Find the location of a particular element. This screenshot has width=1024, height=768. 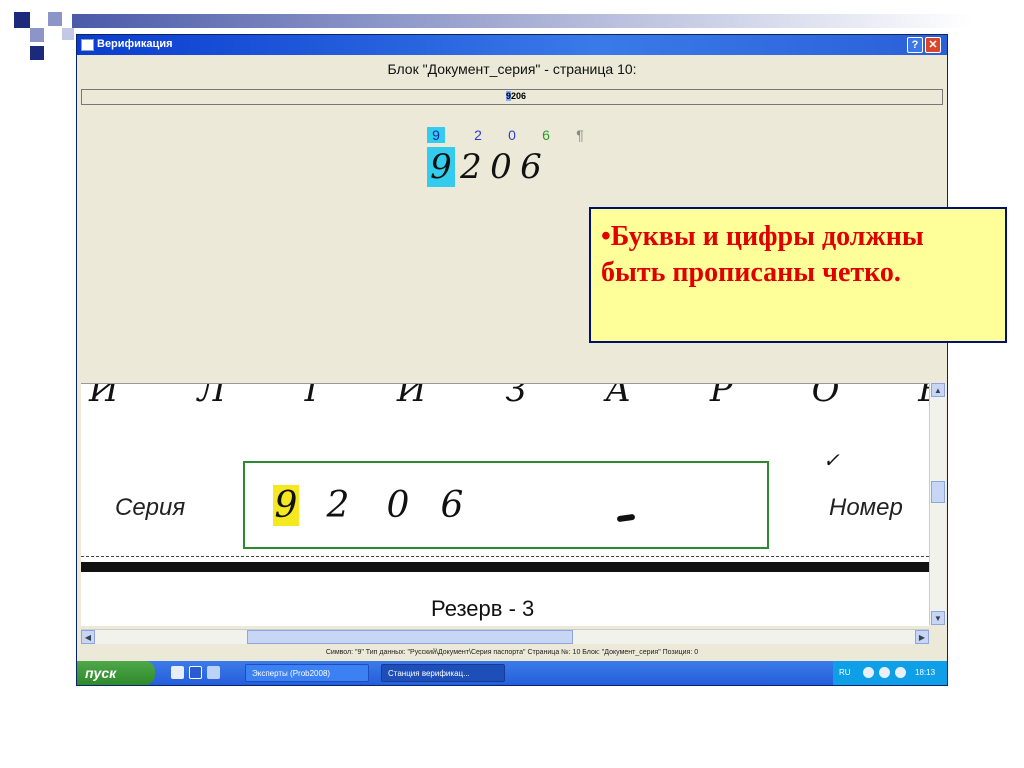

app-icon is located at coordinates (87, 45).